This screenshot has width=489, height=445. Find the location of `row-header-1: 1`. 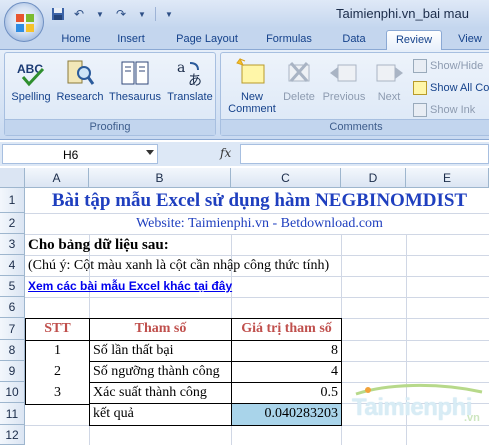

row-header-1: 1 is located at coordinates (12, 200).